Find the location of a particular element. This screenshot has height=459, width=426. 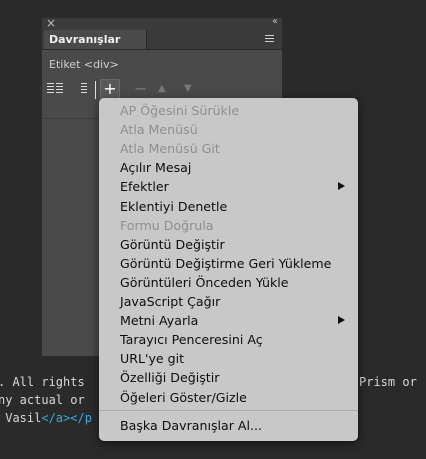

code-line: . All rights is located at coordinates (42, 382).